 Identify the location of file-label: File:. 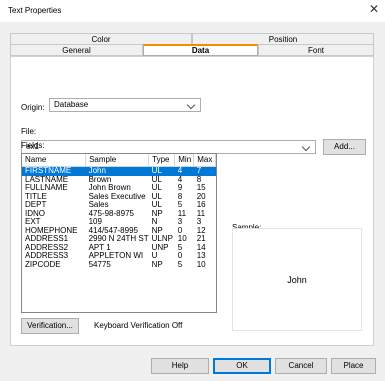
(29, 131).